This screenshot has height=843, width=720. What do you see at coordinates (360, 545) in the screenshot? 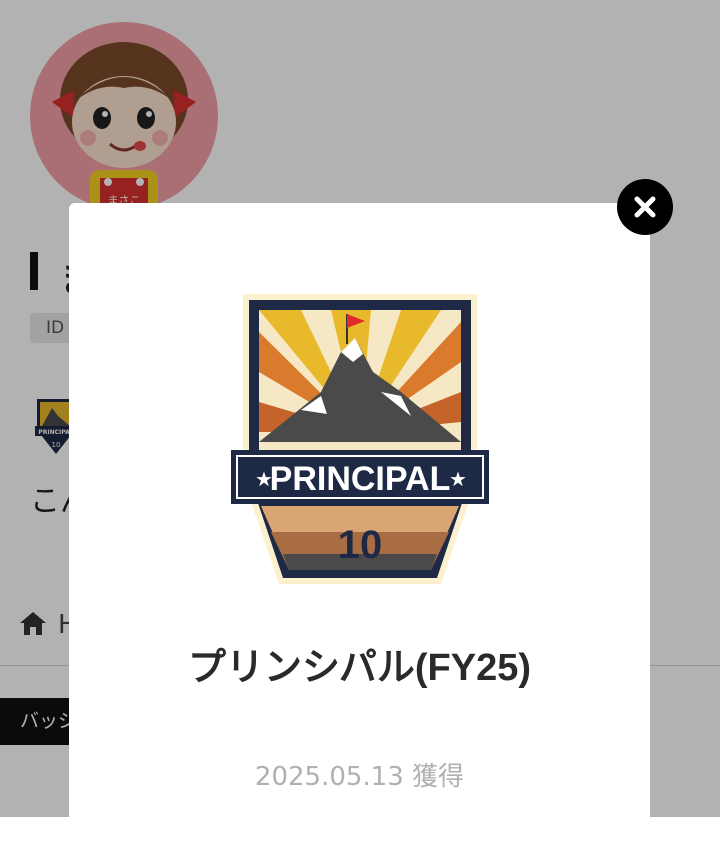
I see `badge-number: 10` at bounding box center [360, 545].